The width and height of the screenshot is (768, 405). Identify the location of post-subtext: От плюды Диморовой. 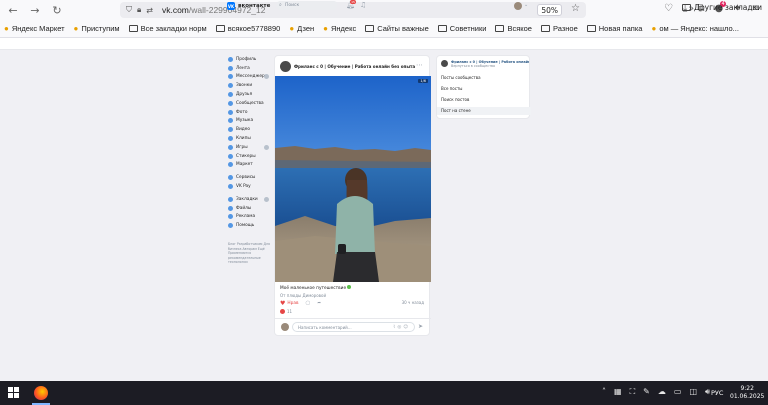
(303, 295).